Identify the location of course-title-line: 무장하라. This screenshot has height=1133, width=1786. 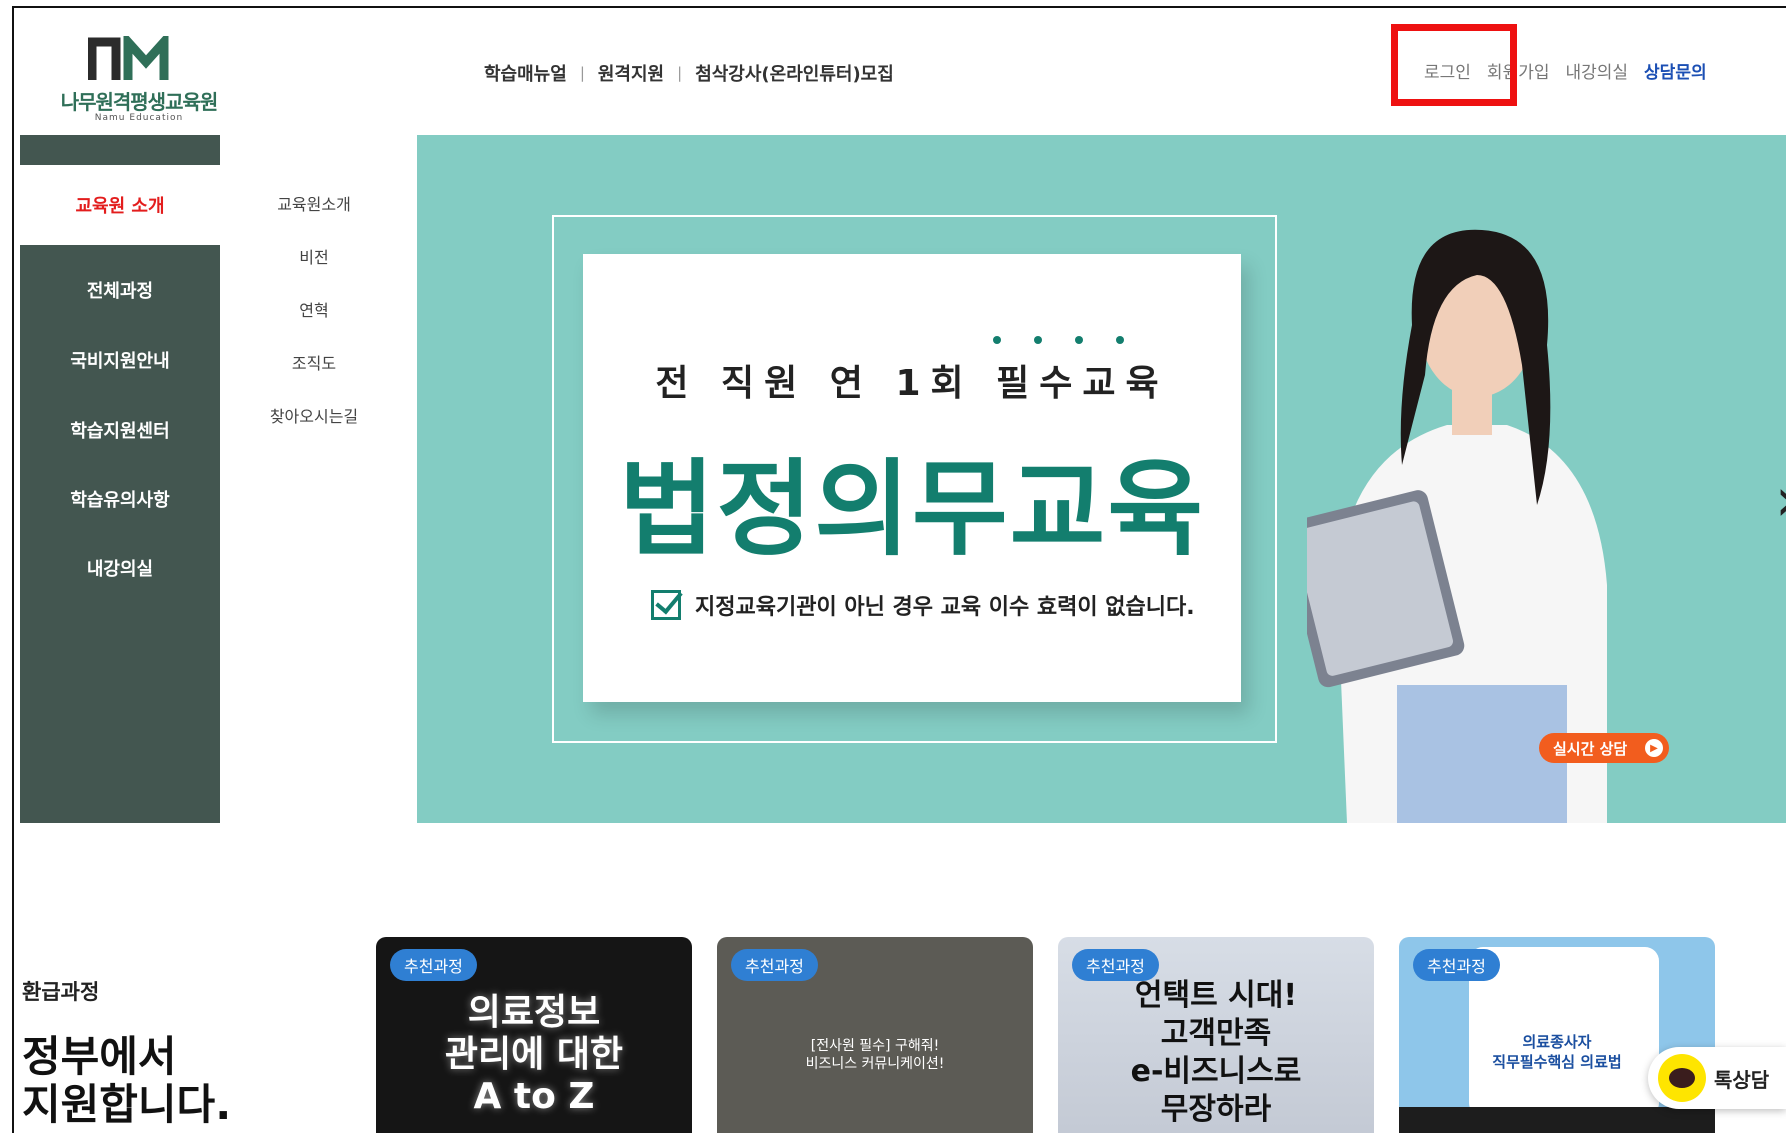
(1216, 1109).